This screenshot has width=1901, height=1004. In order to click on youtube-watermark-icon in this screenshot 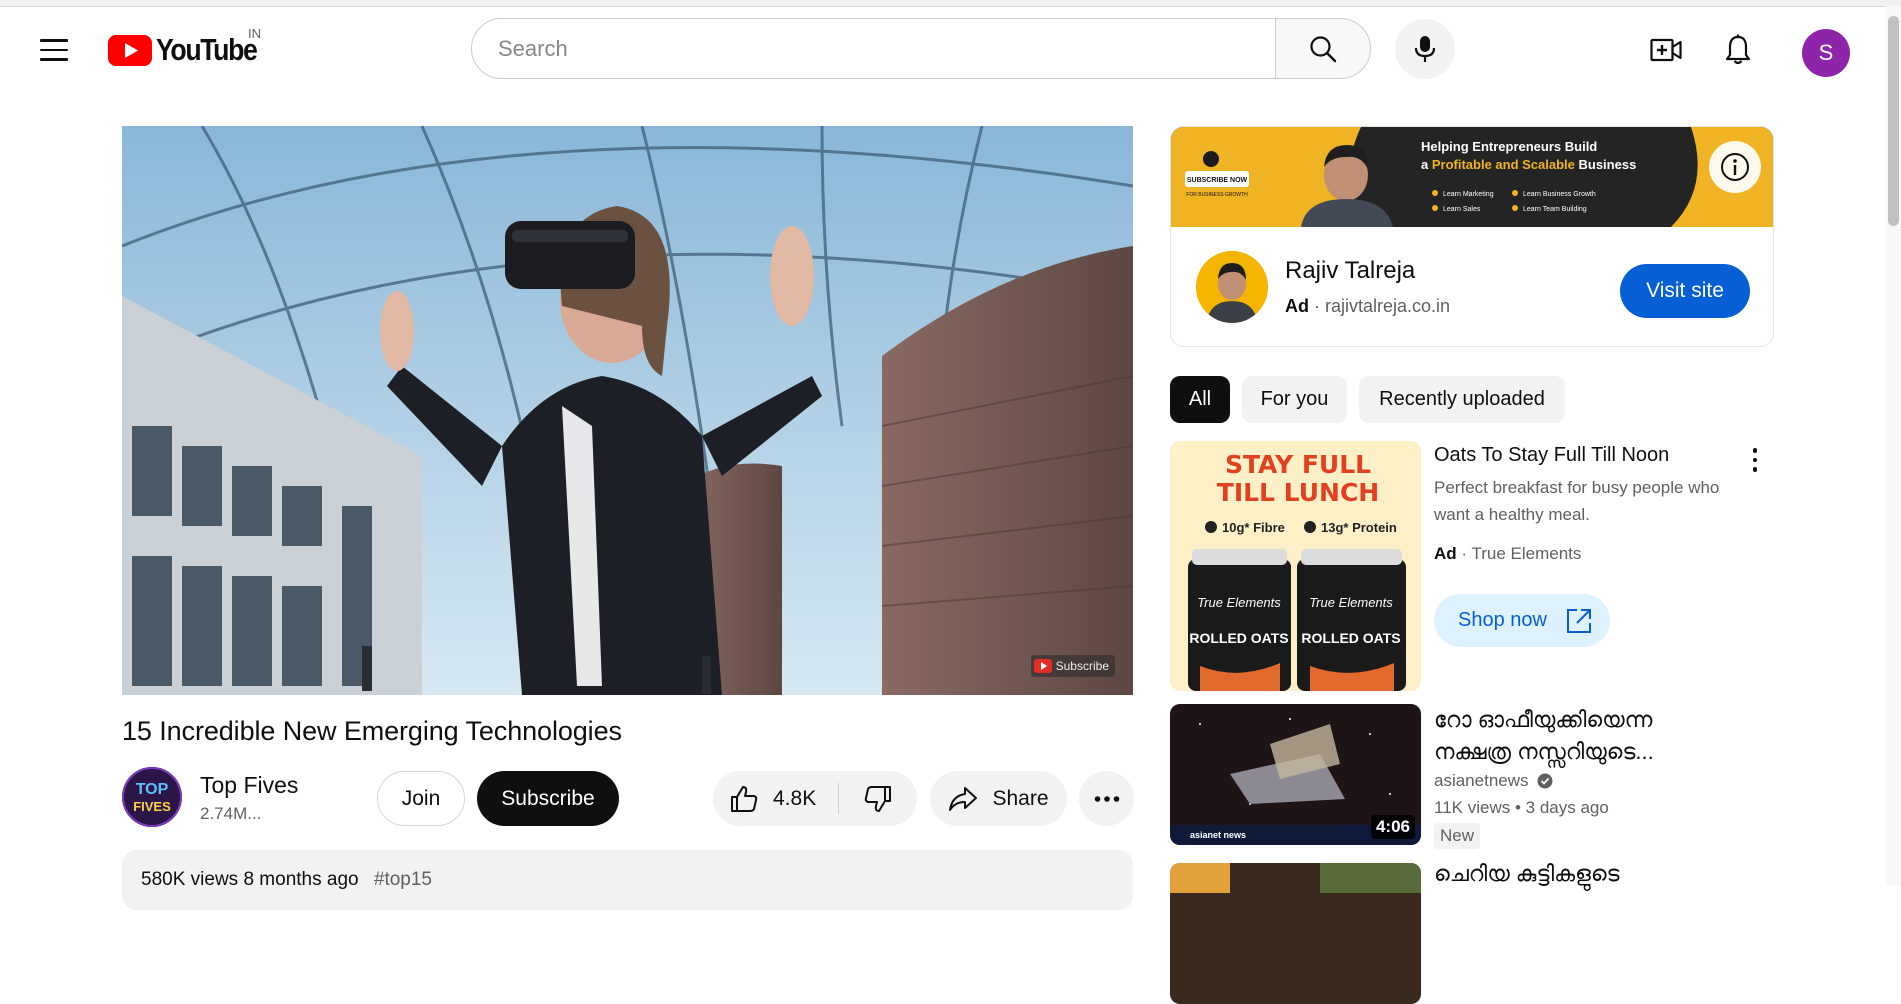, I will do `click(1042, 666)`.